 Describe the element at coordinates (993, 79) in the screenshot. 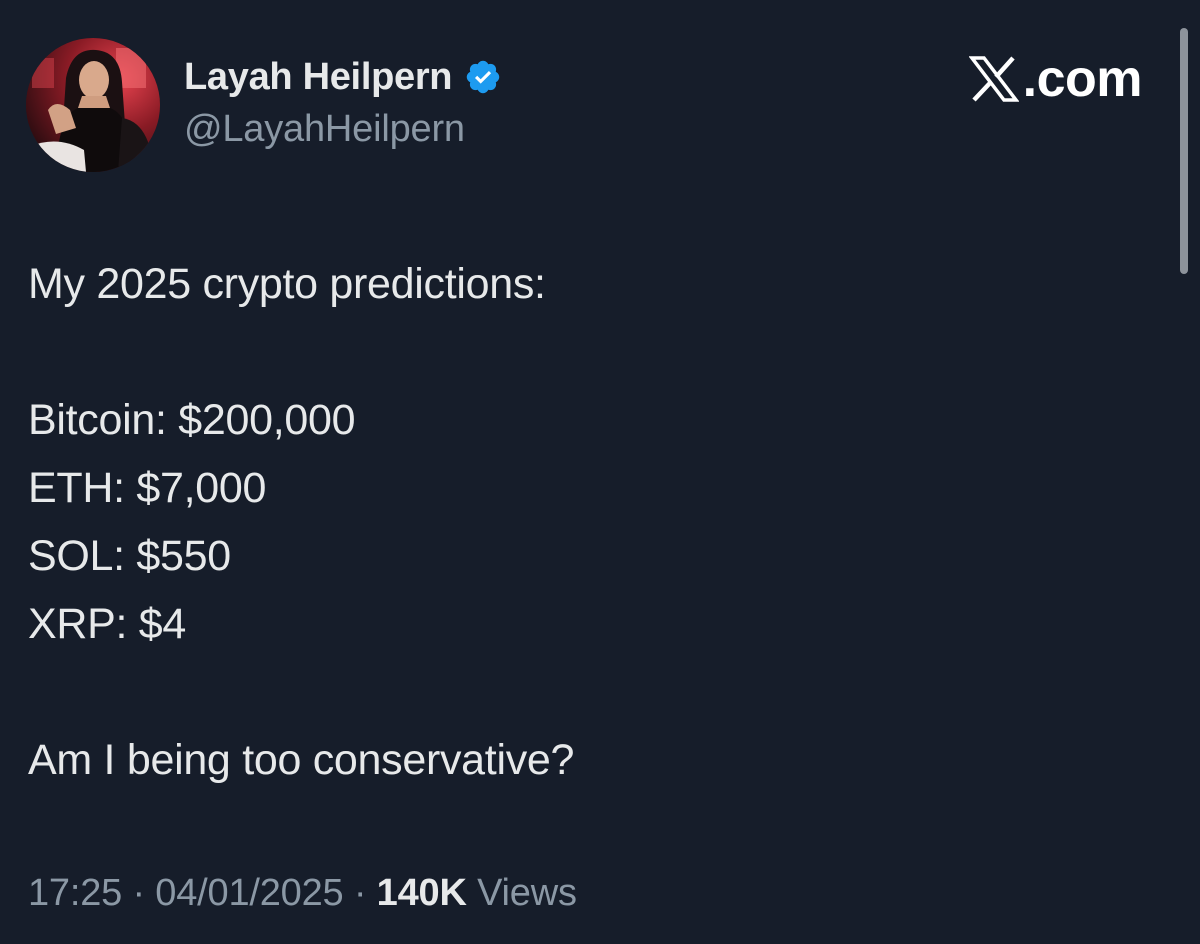

I see `x-logo-icon` at that location.